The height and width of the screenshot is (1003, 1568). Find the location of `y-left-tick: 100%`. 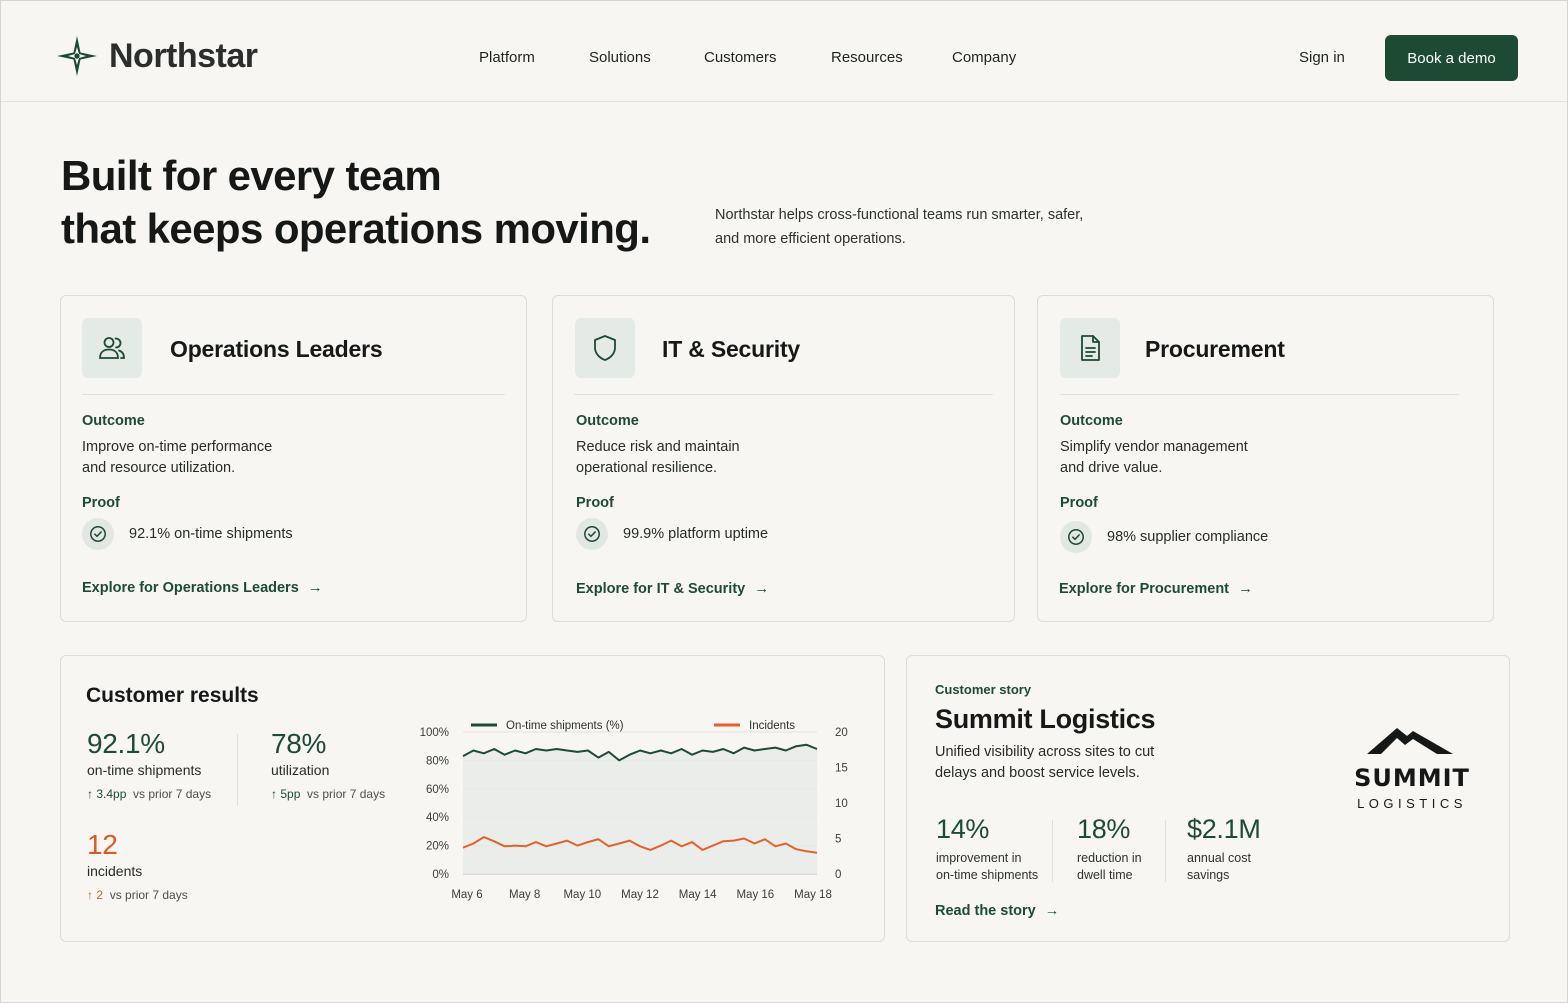

y-left-tick: 100% is located at coordinates (434, 733).